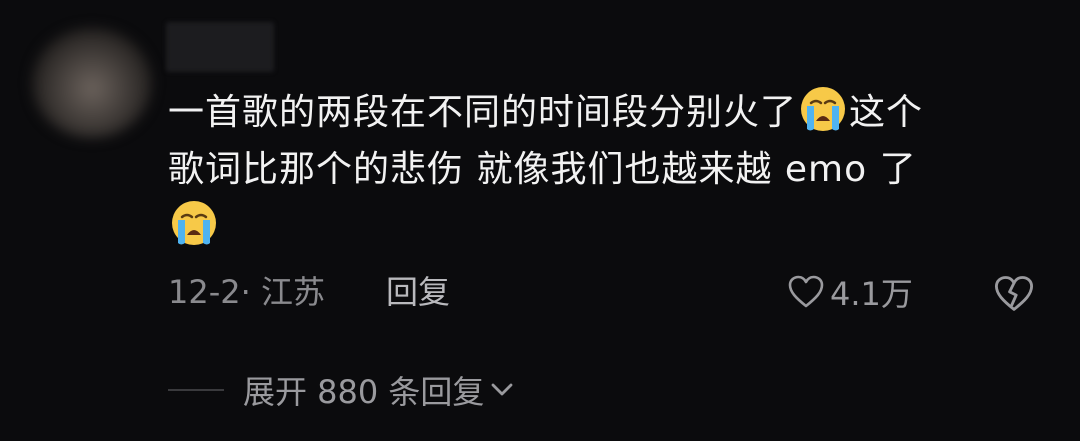  What do you see at coordinates (196, 390) in the screenshot?
I see `replies-divider` at bounding box center [196, 390].